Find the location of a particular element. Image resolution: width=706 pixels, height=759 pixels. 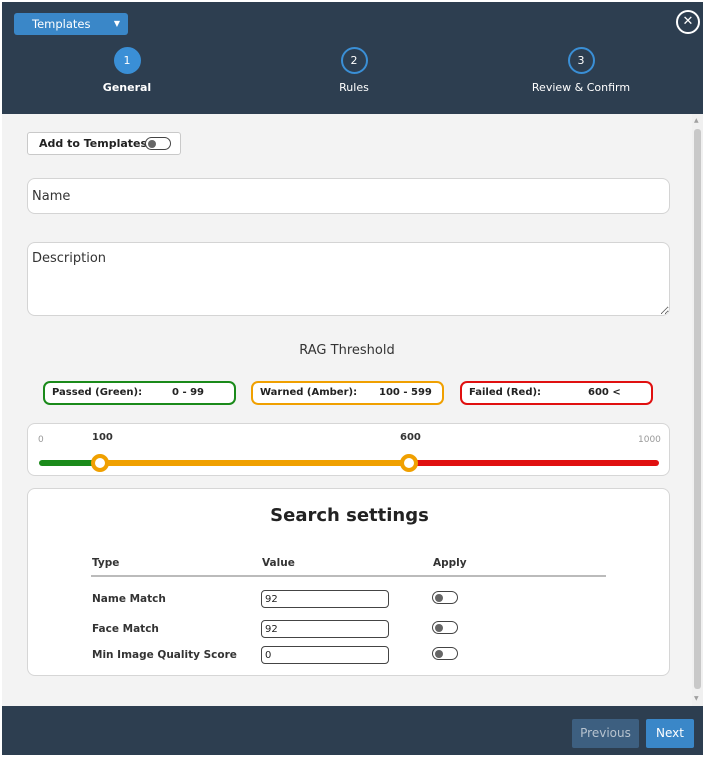

rag-threshold-slider: 0 1000 100 600 is located at coordinates (348, 449).